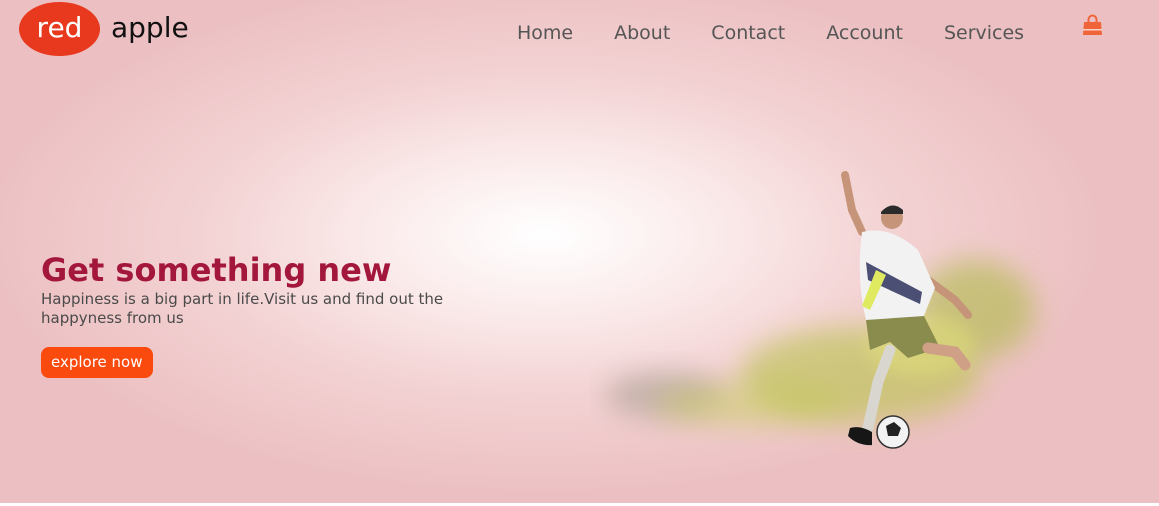 The height and width of the screenshot is (506, 1159). I want to click on nav-link-services: Services, so click(984, 33).